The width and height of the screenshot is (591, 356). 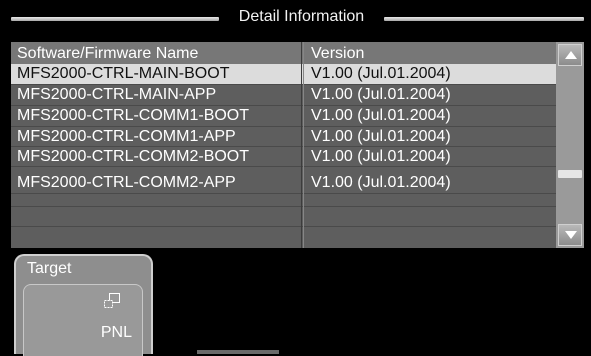 What do you see at coordinates (107, 54) in the screenshot?
I see `column-header-name: Software/Firmware Name` at bounding box center [107, 54].